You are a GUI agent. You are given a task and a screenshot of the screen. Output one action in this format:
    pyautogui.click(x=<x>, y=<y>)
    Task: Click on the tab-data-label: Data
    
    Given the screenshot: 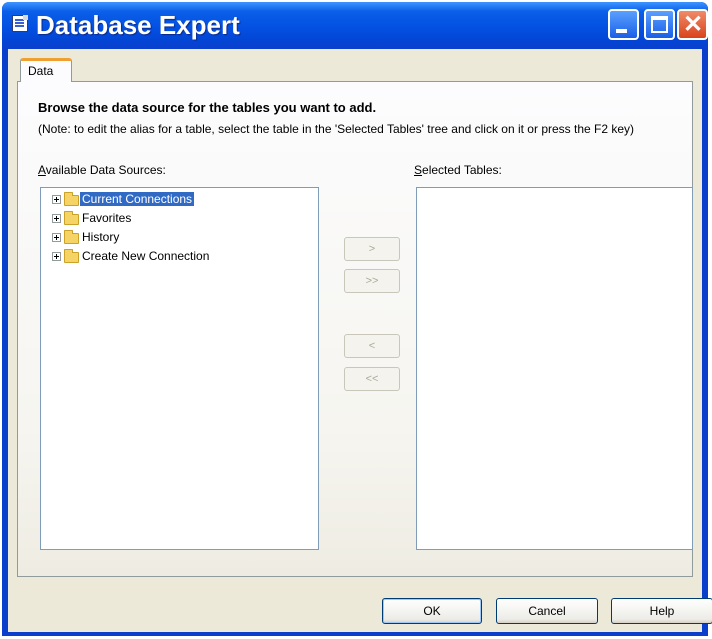 What is the action you would take?
    pyautogui.click(x=41, y=71)
    